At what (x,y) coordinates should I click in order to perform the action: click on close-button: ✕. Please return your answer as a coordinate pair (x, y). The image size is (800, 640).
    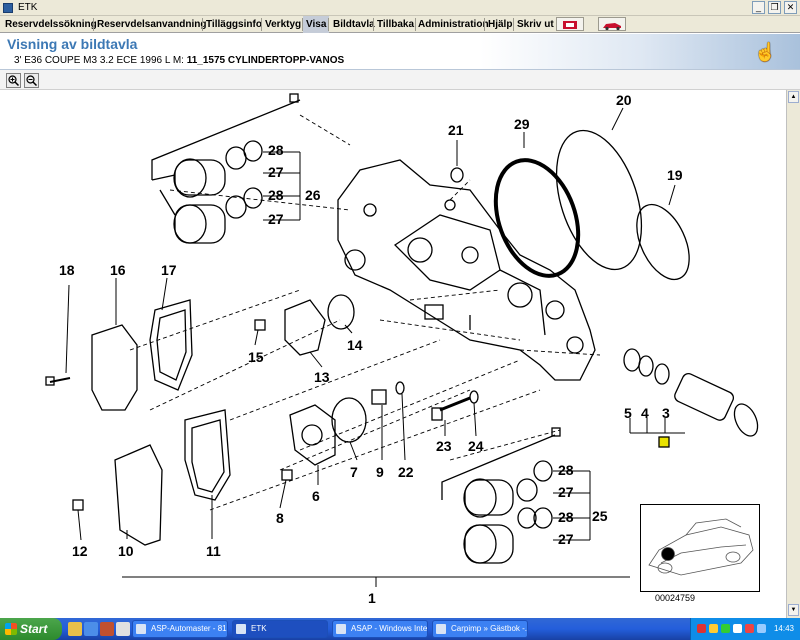
    Looking at the image, I should click on (790, 7).